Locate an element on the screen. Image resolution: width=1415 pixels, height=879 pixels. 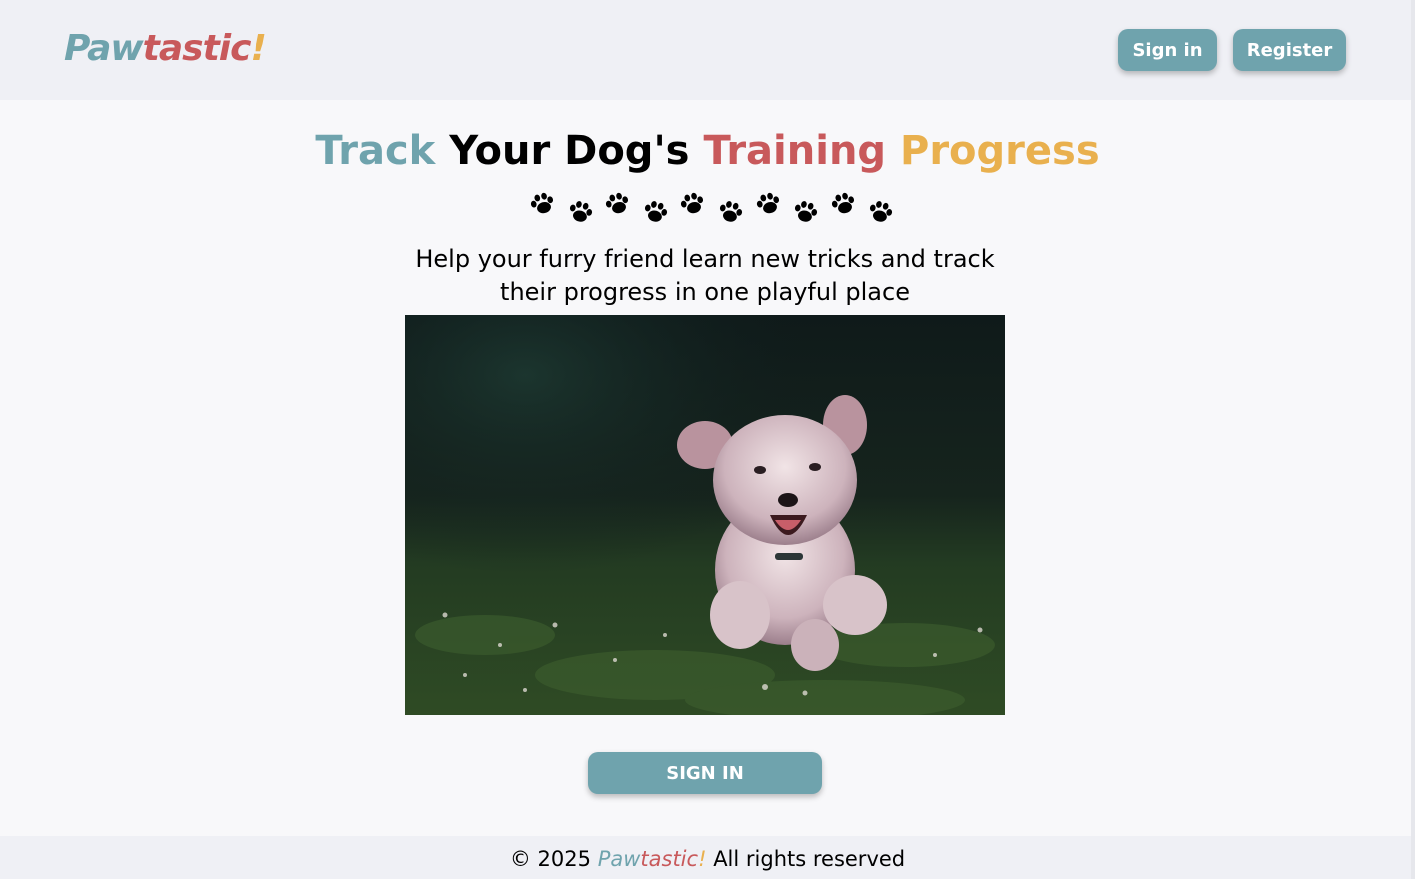
title-word-progress: Progress is located at coordinates (1000, 151).